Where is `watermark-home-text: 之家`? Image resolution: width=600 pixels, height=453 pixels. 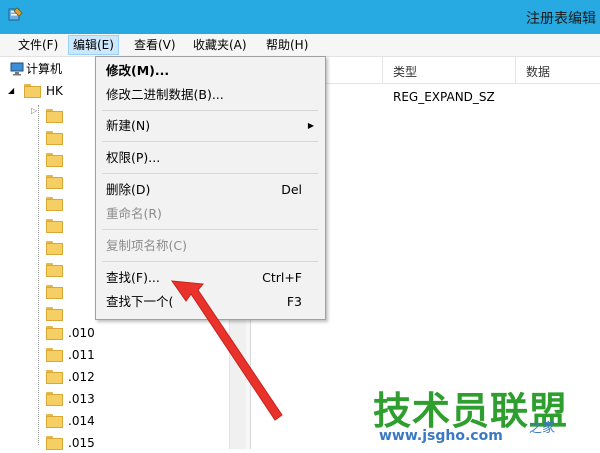
watermark-home-text: 之家 is located at coordinates (542, 428).